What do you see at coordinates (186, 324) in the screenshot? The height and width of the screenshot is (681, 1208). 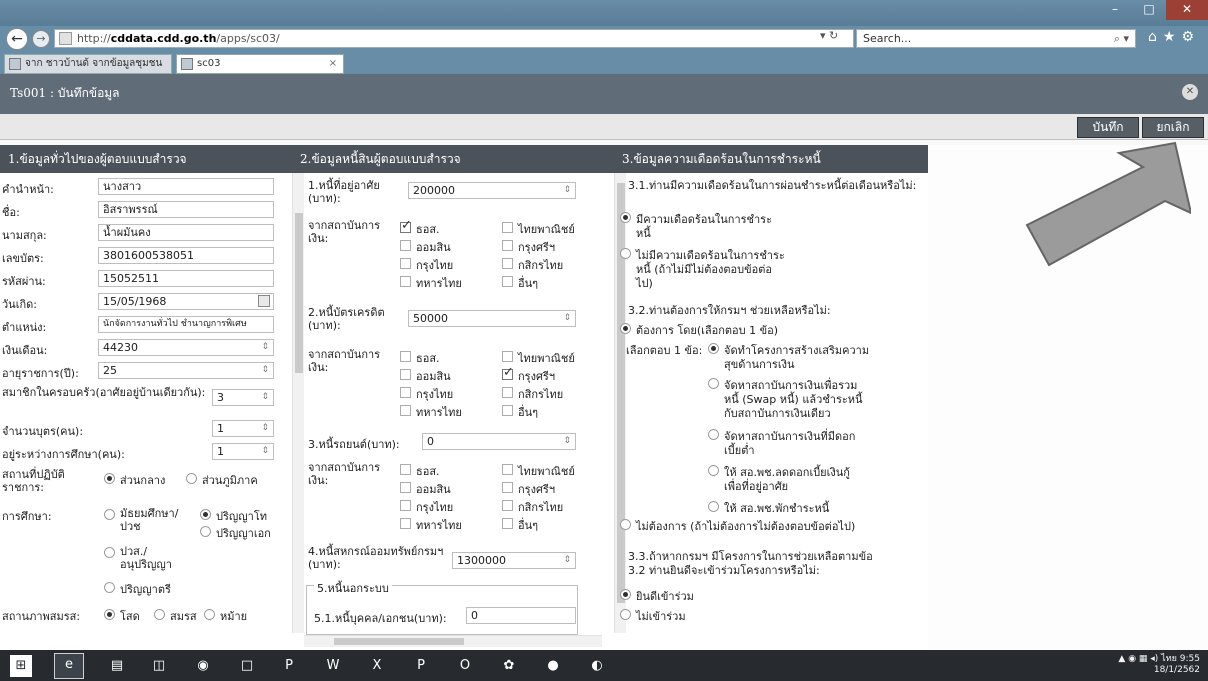 I see `position-field: นักจัดการงานทั่วไป ชำนาญการพิเศษ` at bounding box center [186, 324].